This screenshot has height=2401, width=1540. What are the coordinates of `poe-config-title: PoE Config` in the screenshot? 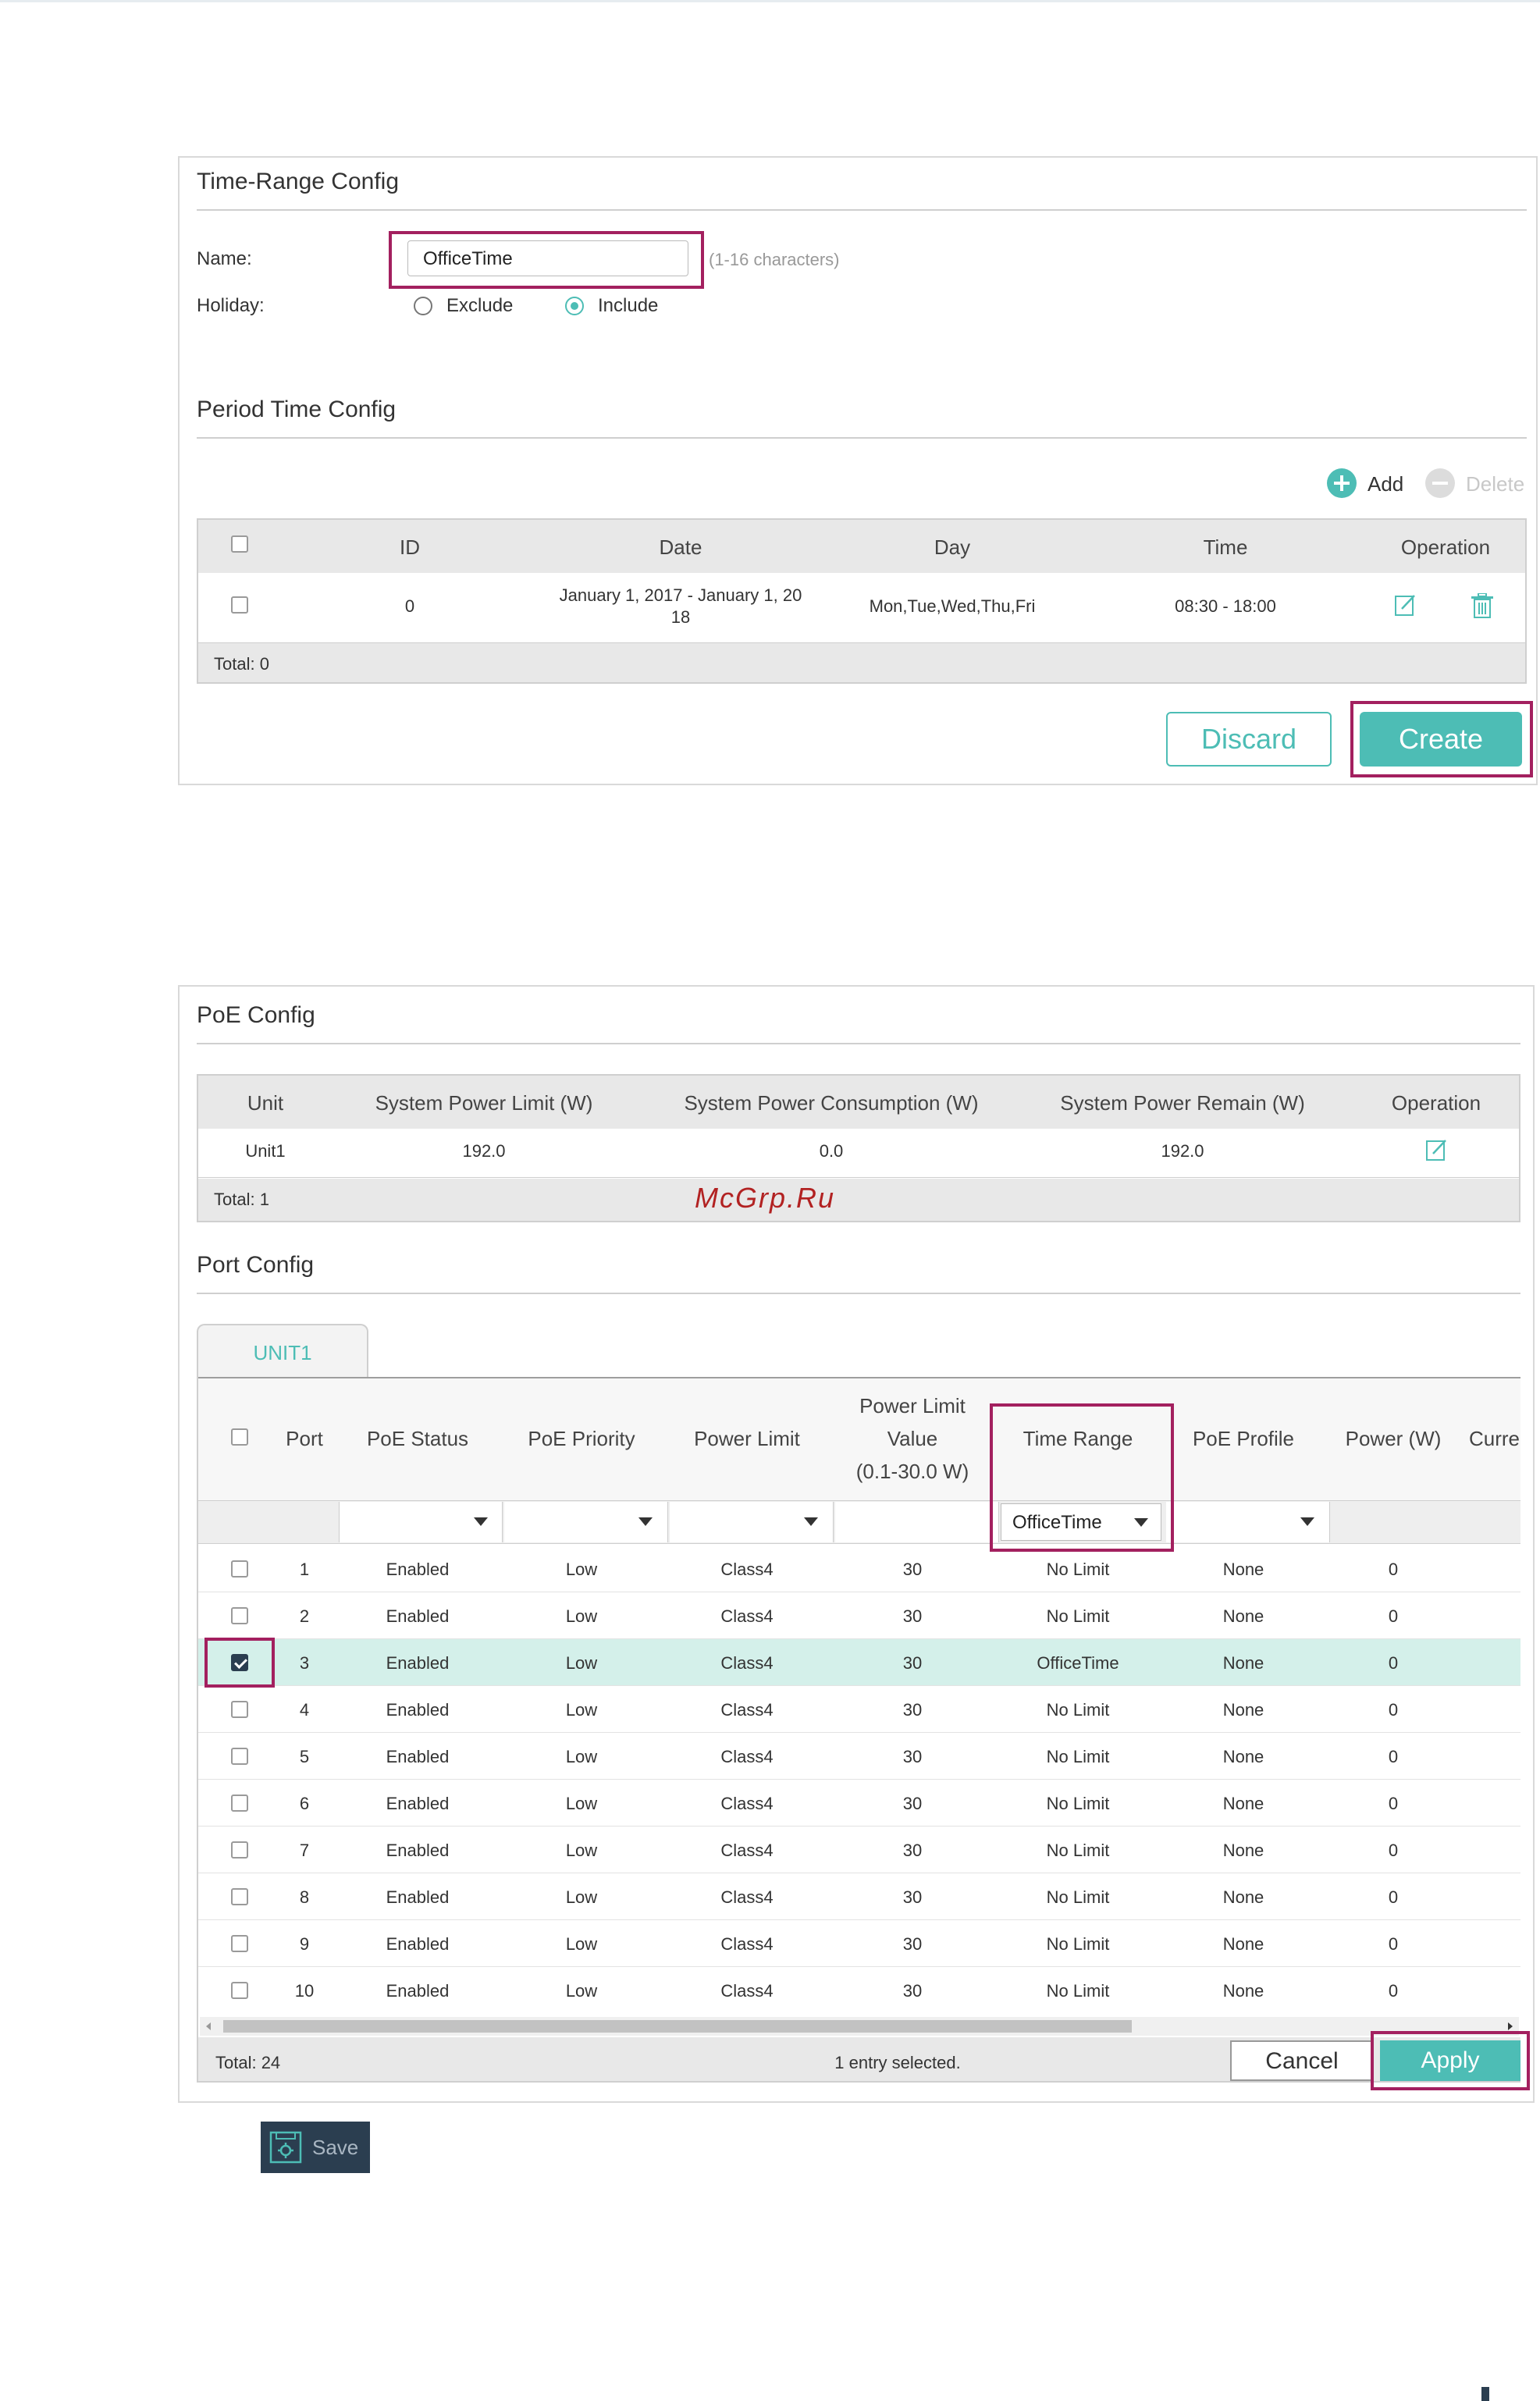 It's located at (256, 1015).